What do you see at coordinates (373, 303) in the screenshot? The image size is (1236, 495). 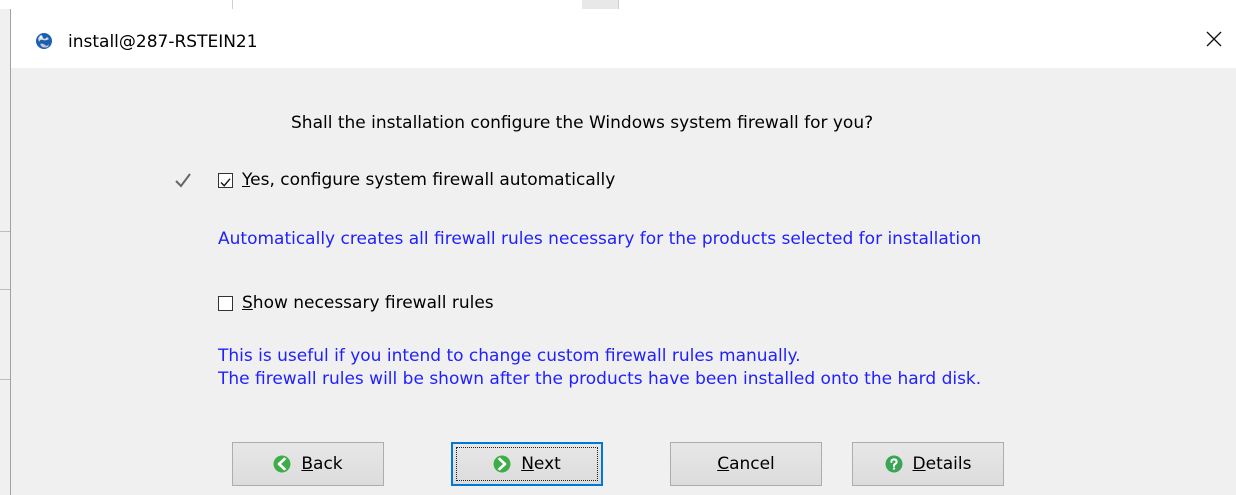 I see `show-rules-label-text: how necessary firewall rules` at bounding box center [373, 303].